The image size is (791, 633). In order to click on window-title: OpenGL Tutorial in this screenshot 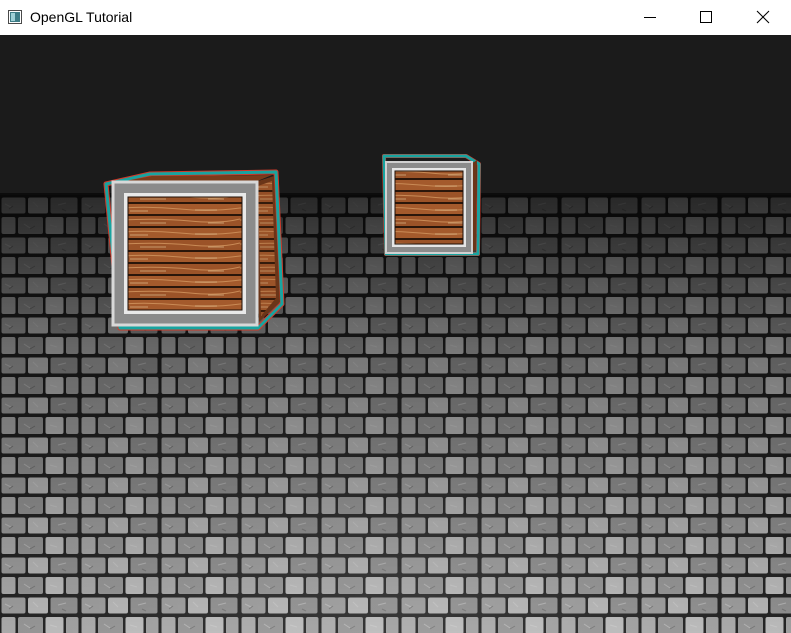, I will do `click(81, 17)`.